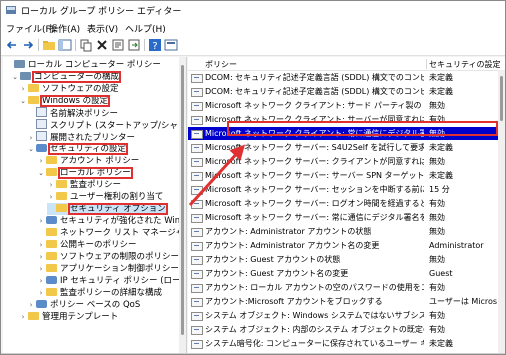 The height and width of the screenshot is (355, 506). I want to click on tree-software-restriction: › ソフトウェアの制限のポリシー, so click(108, 257).